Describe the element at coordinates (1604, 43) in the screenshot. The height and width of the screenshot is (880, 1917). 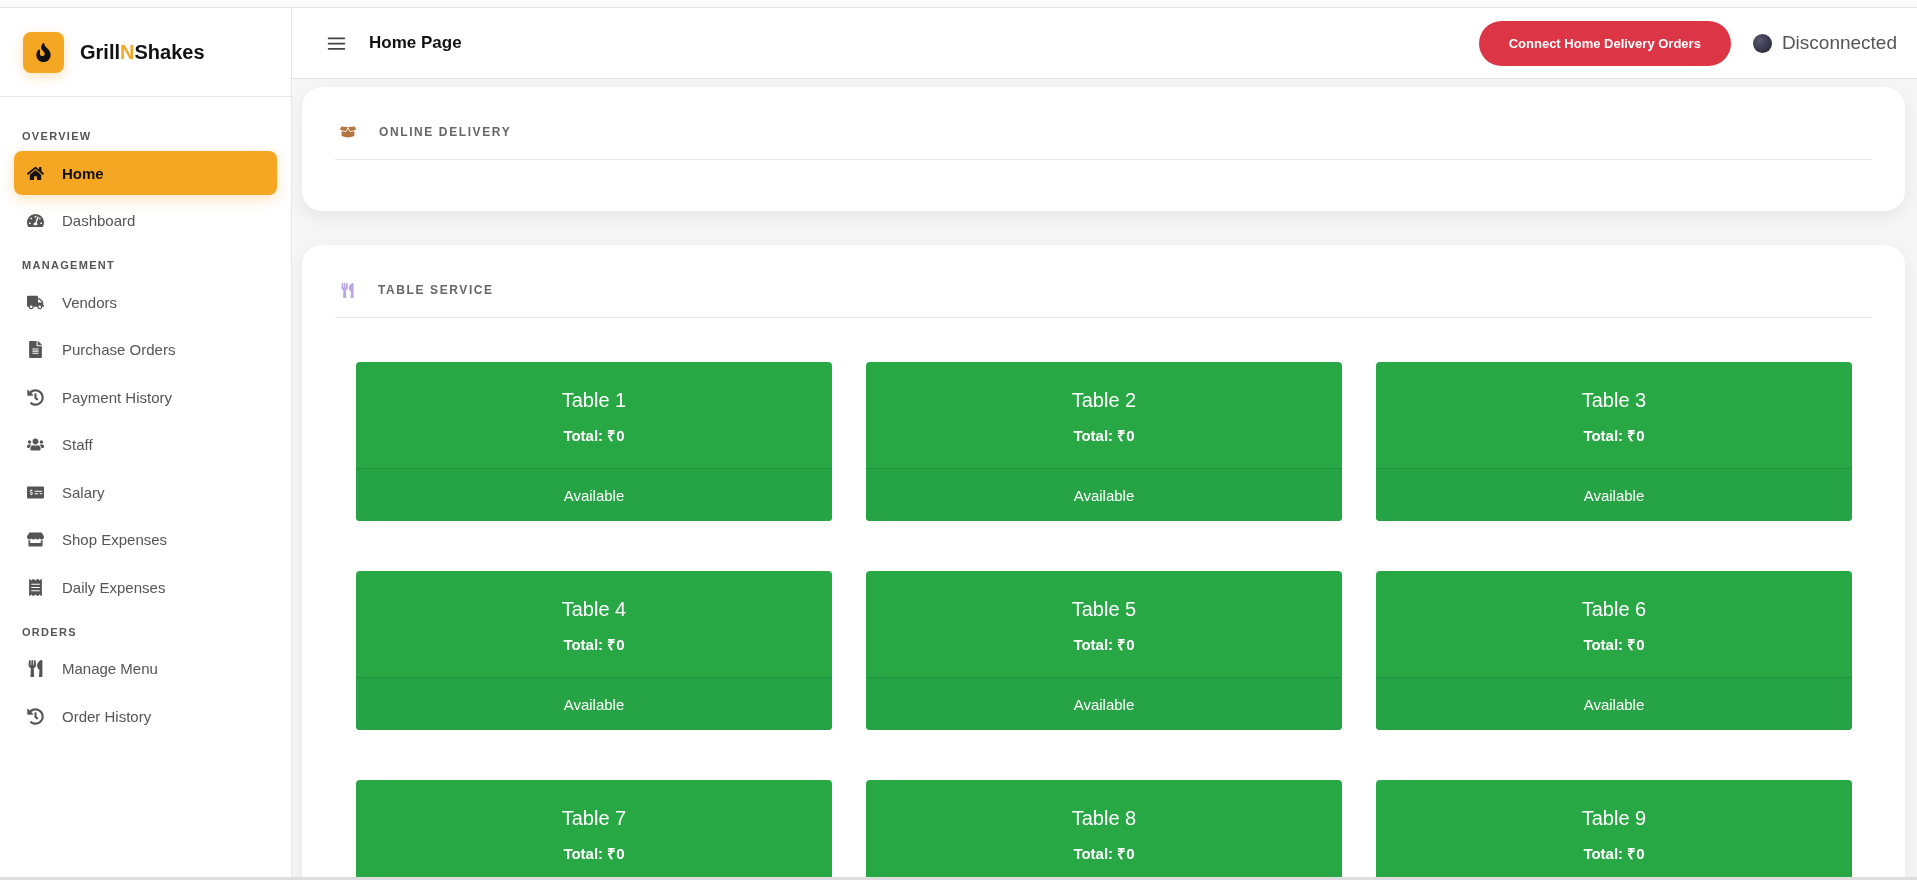
I see `connect-button: Connect Home Delivery Orders` at that location.